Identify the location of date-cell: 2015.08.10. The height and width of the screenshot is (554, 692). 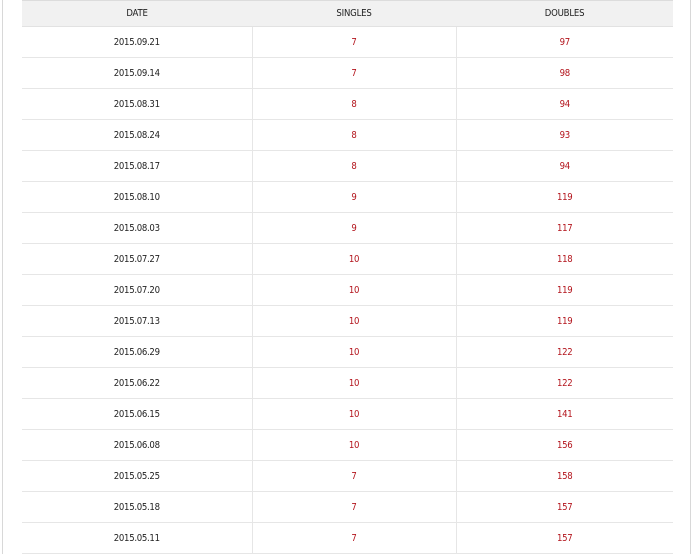
(137, 197).